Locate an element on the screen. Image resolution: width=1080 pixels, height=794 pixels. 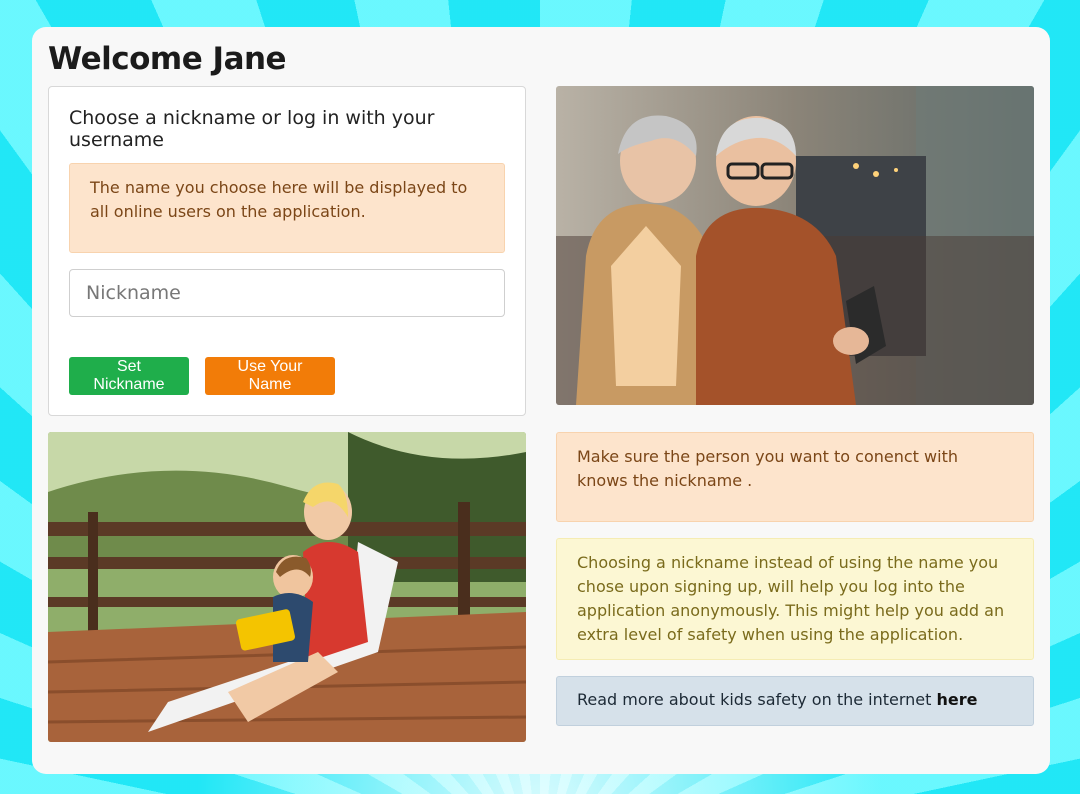
use-your-name-button: Use Your Name is located at coordinates (270, 376).